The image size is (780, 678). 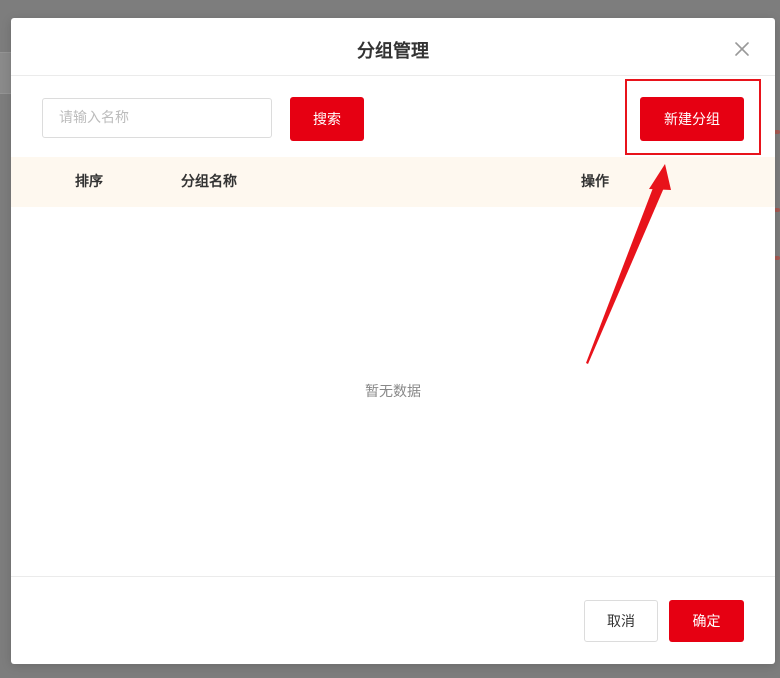 What do you see at coordinates (89, 182) in the screenshot?
I see `column-header-order: 排序` at bounding box center [89, 182].